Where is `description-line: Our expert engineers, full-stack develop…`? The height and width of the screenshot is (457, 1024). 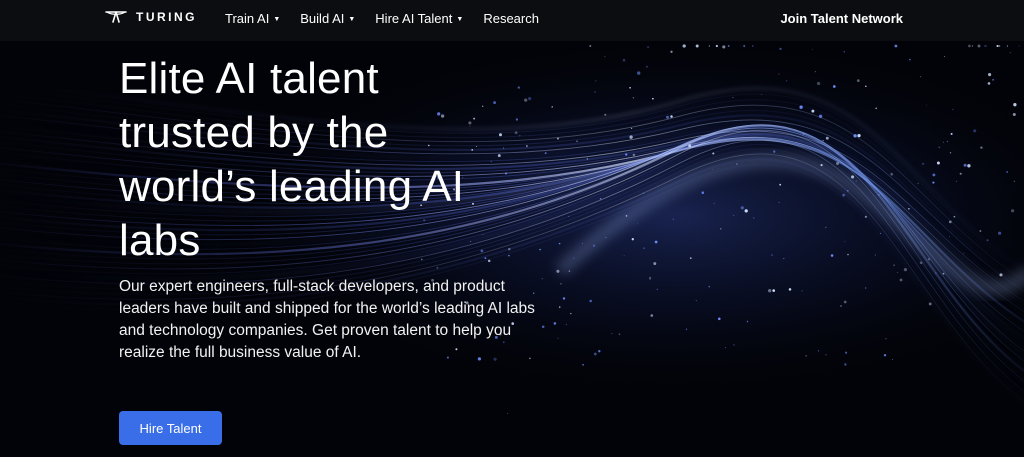 description-line: Our expert engineers, full-stack develop… is located at coordinates (312, 286).